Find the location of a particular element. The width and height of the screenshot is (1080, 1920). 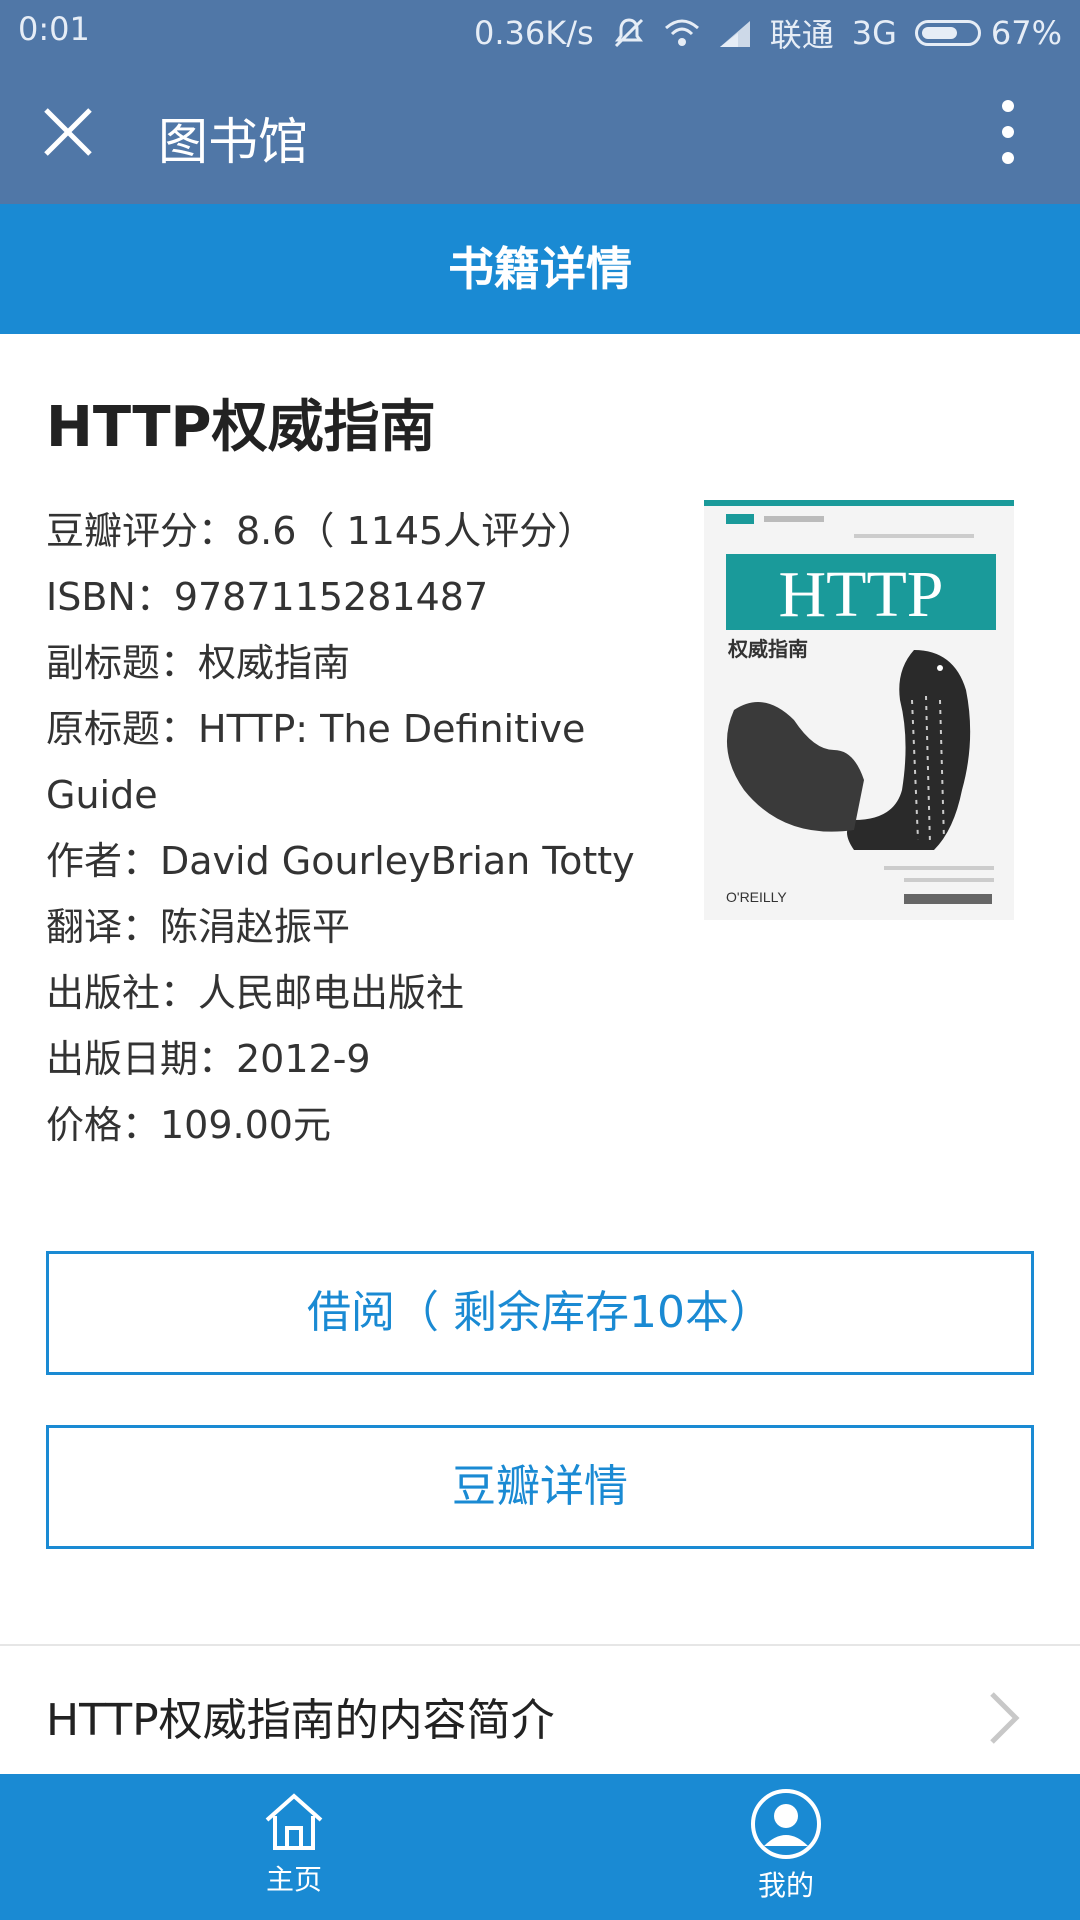

book-cover: HTTP 权威指南 O'REILLY is located at coordinates (859, 710).